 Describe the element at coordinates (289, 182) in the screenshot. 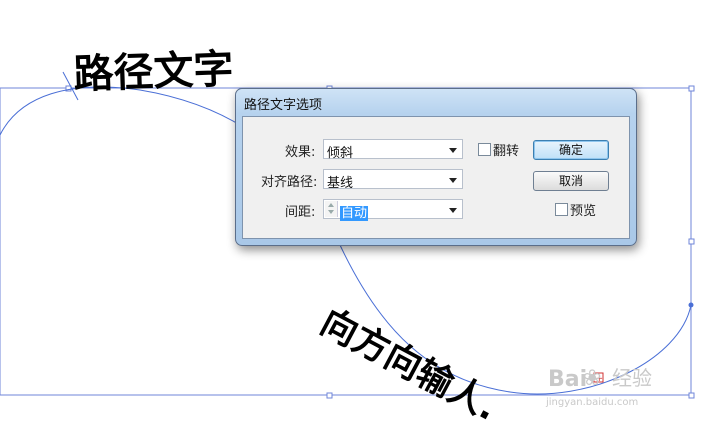

I see `align-to-path-label: 对齐路径:` at that location.